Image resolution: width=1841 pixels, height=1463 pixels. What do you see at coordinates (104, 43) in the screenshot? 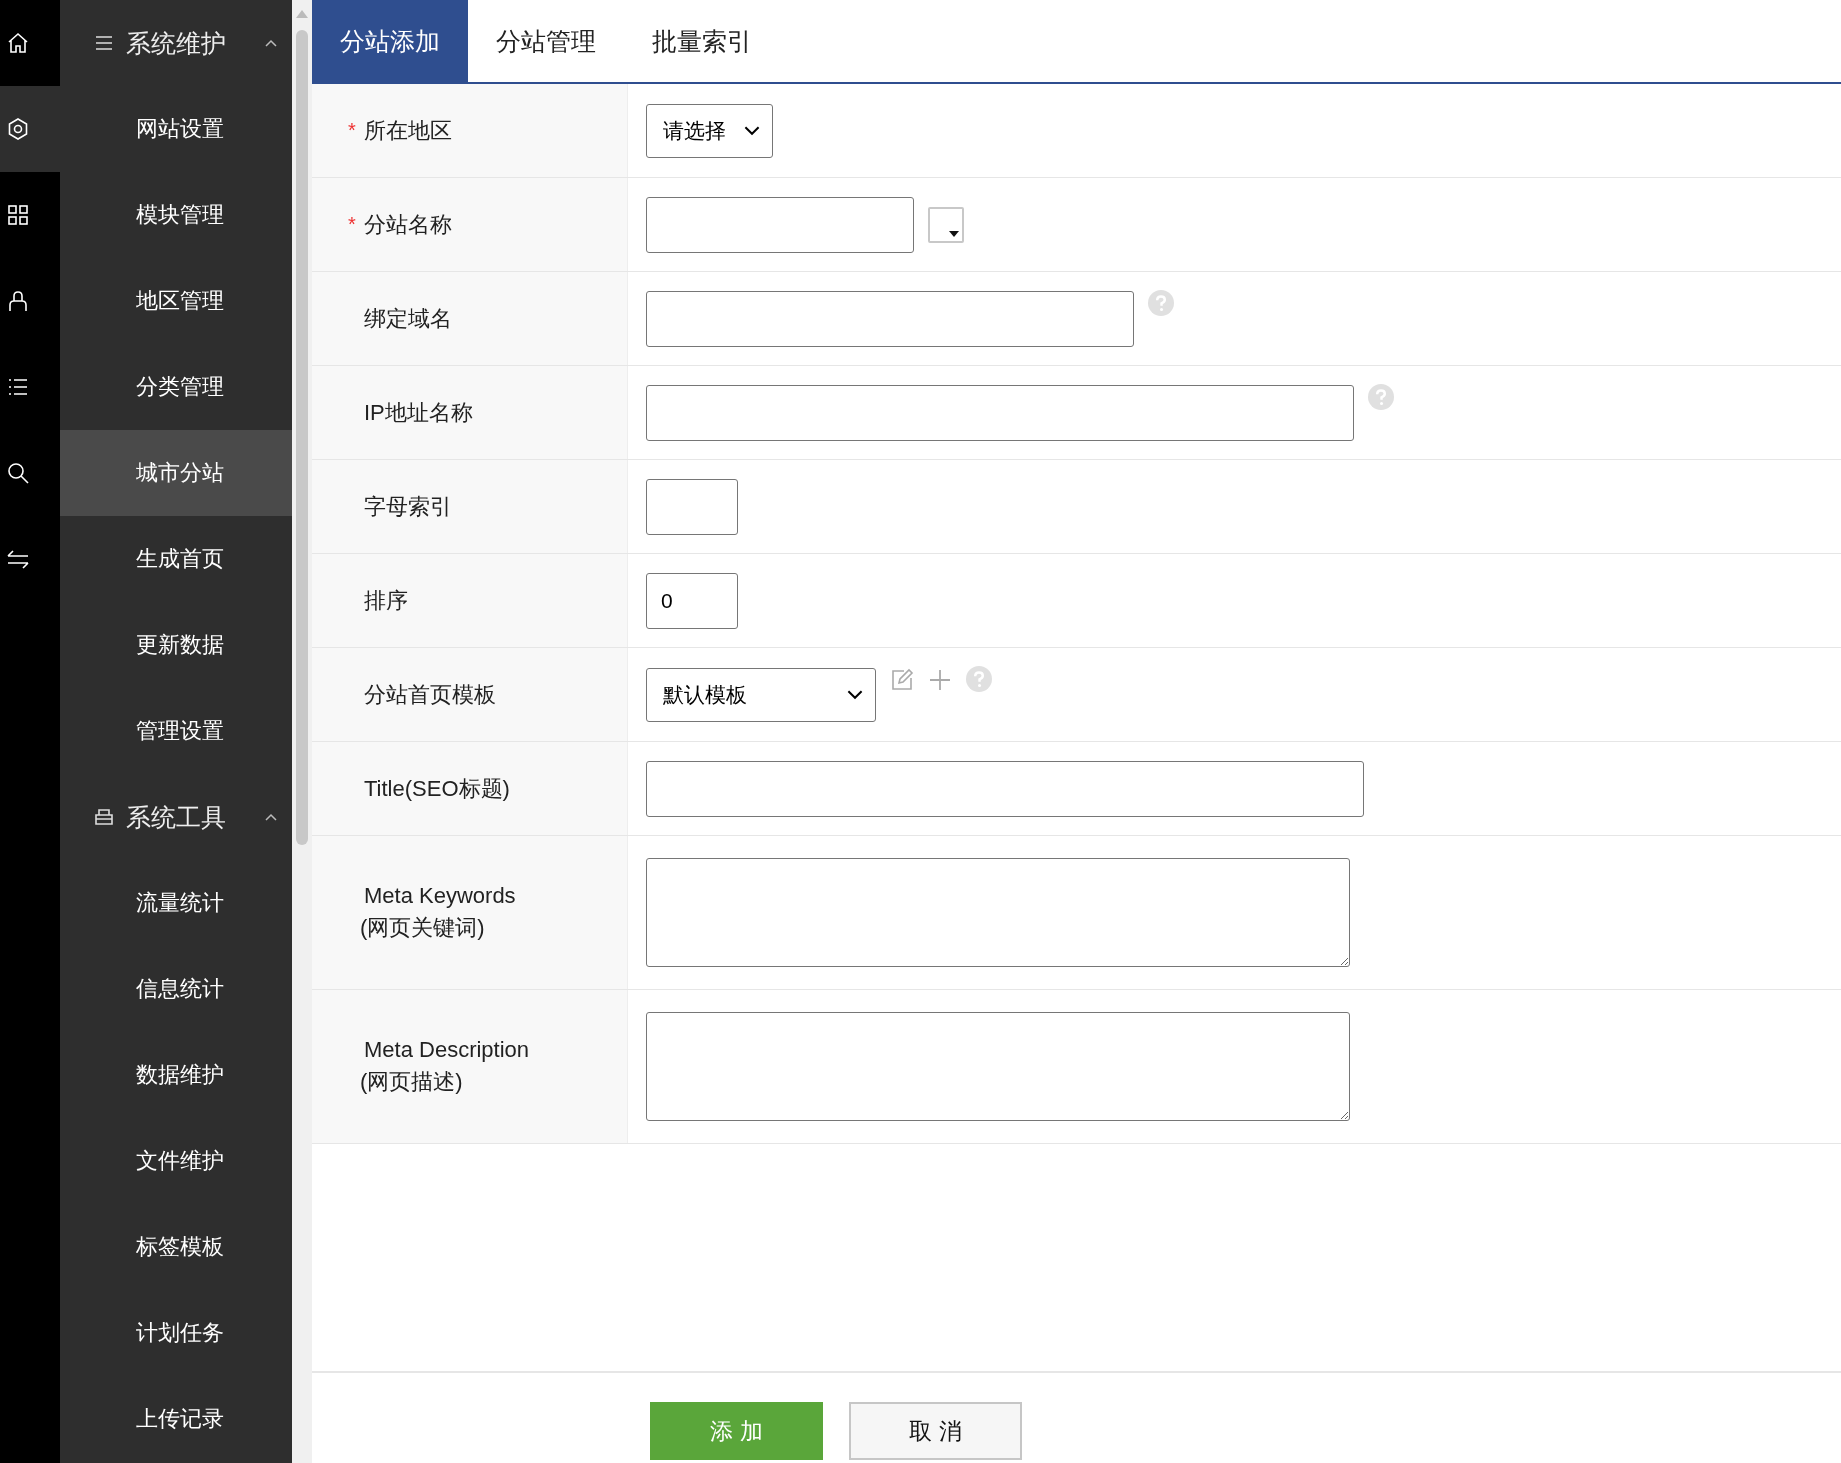
I see `menu-icon` at bounding box center [104, 43].